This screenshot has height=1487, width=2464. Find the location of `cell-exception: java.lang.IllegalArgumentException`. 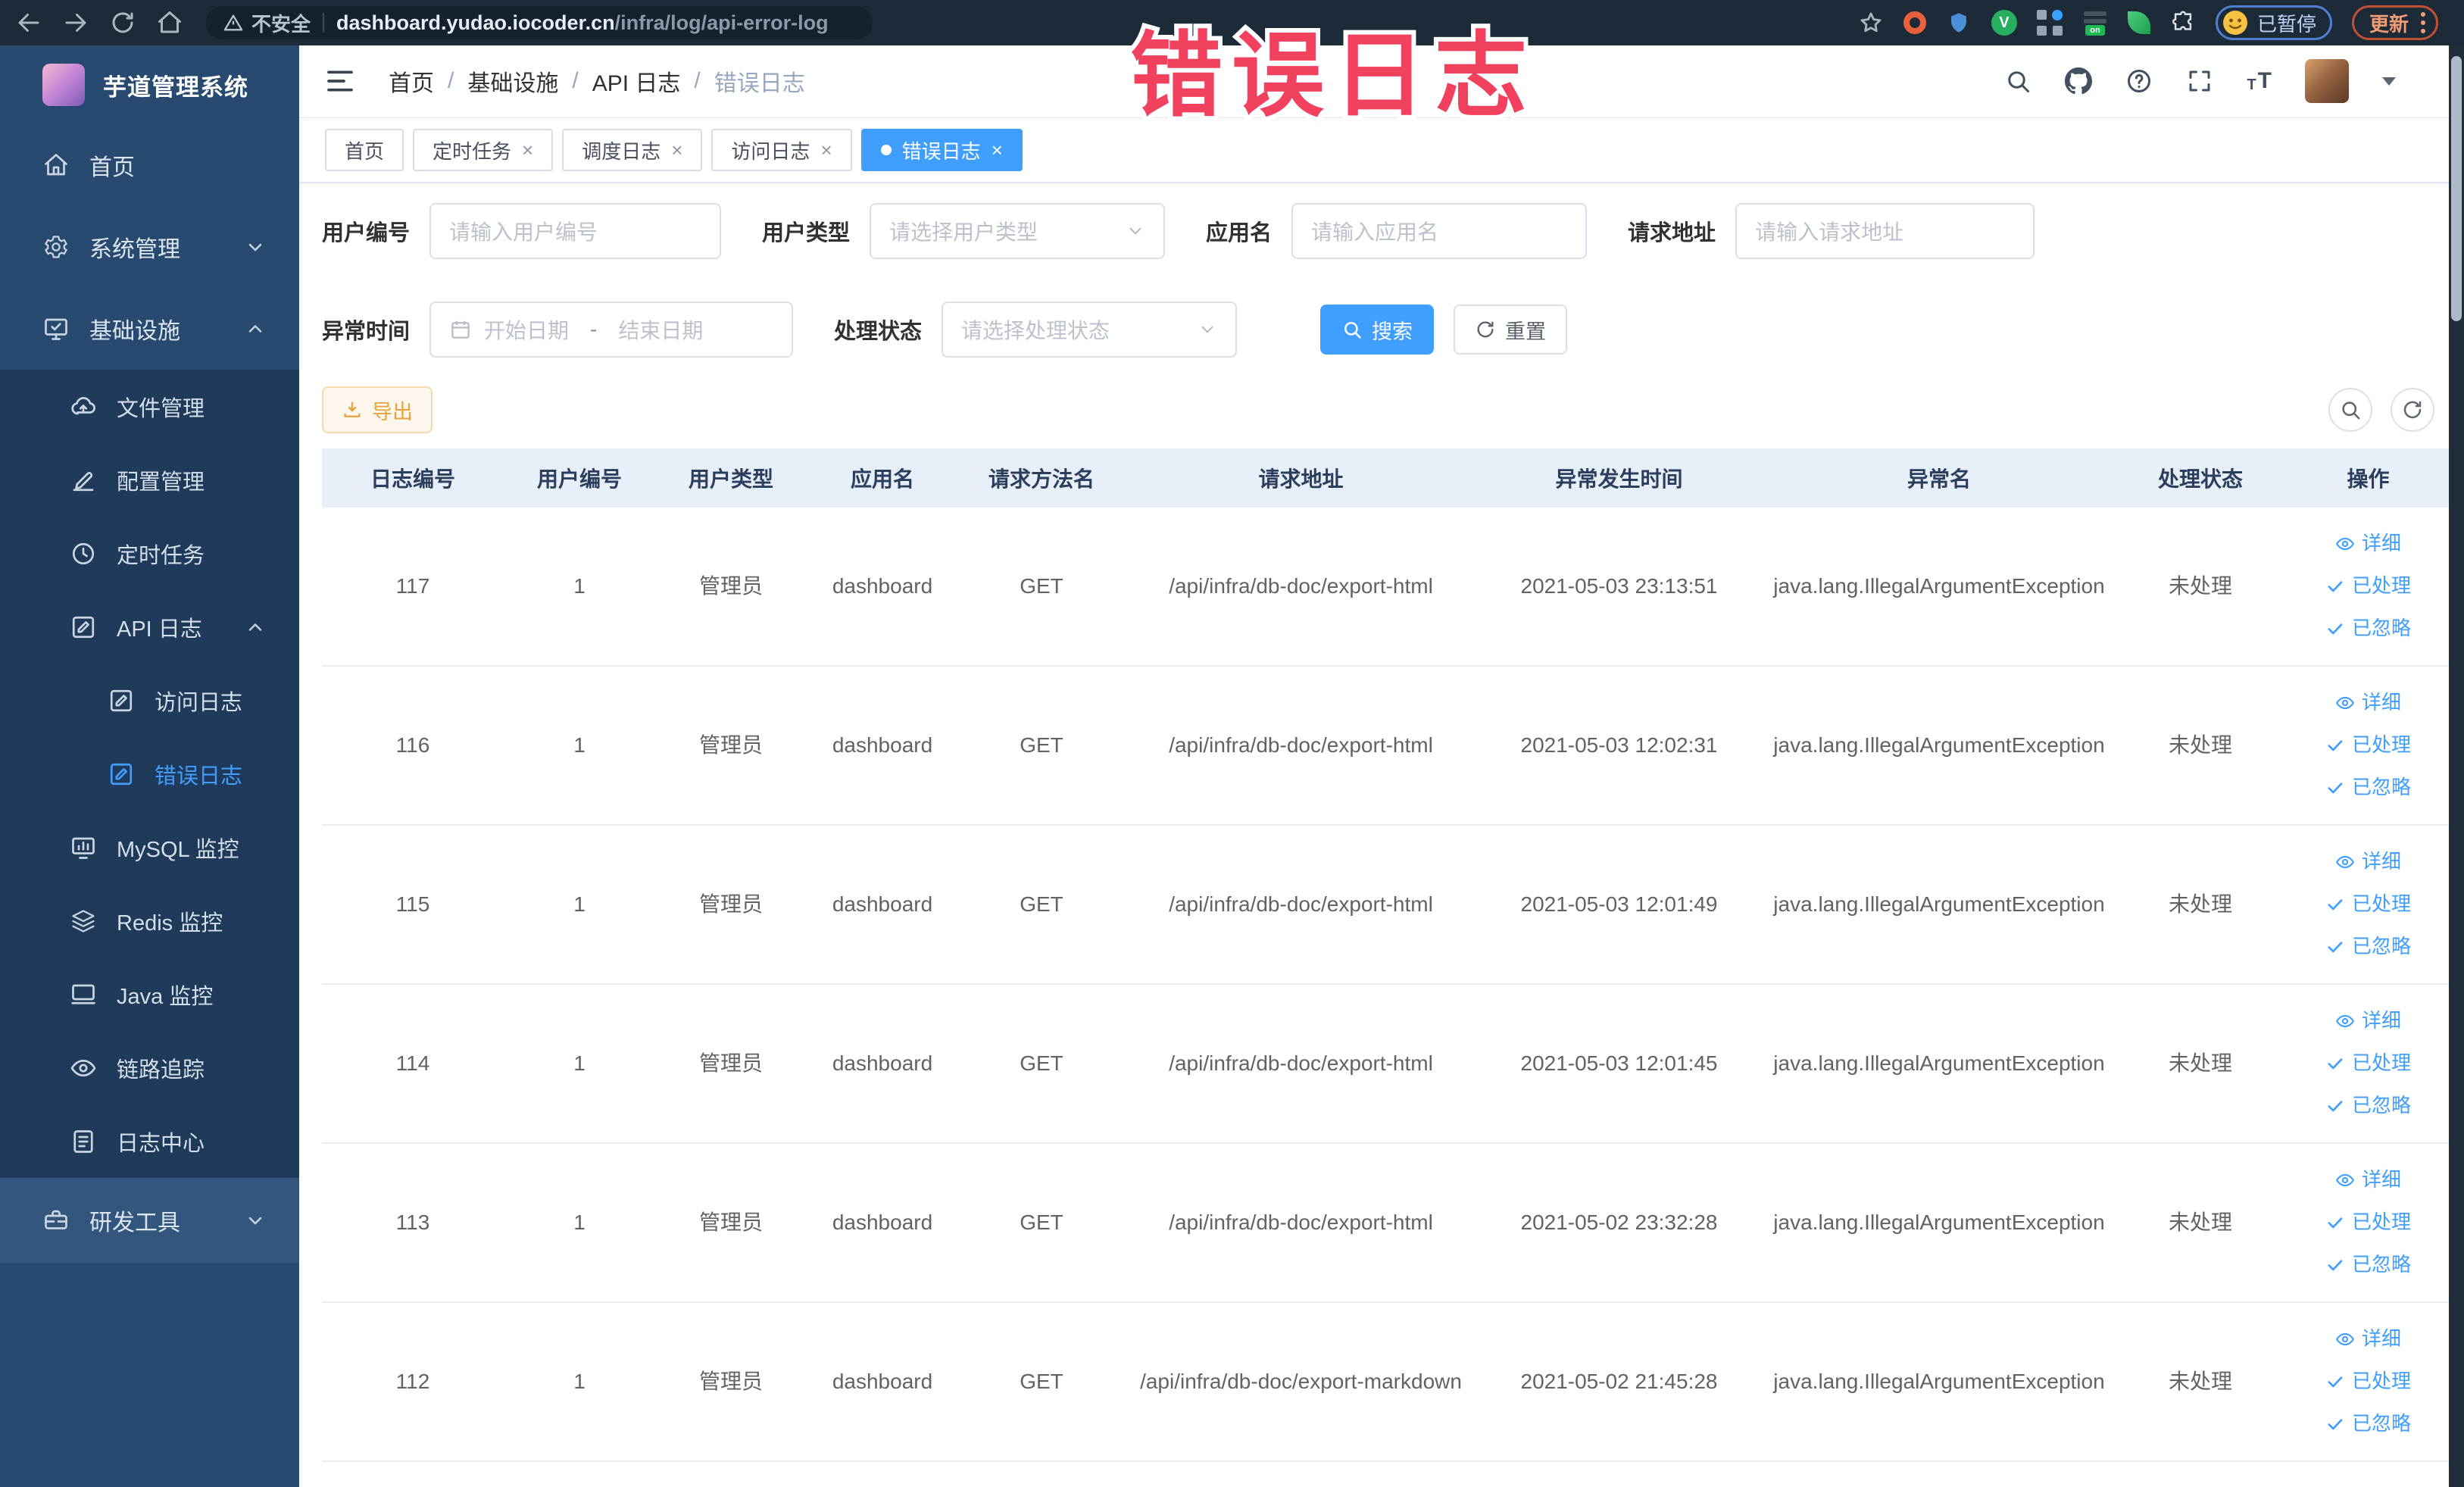

cell-exception: java.lang.IllegalArgumentException is located at coordinates (1939, 1222).